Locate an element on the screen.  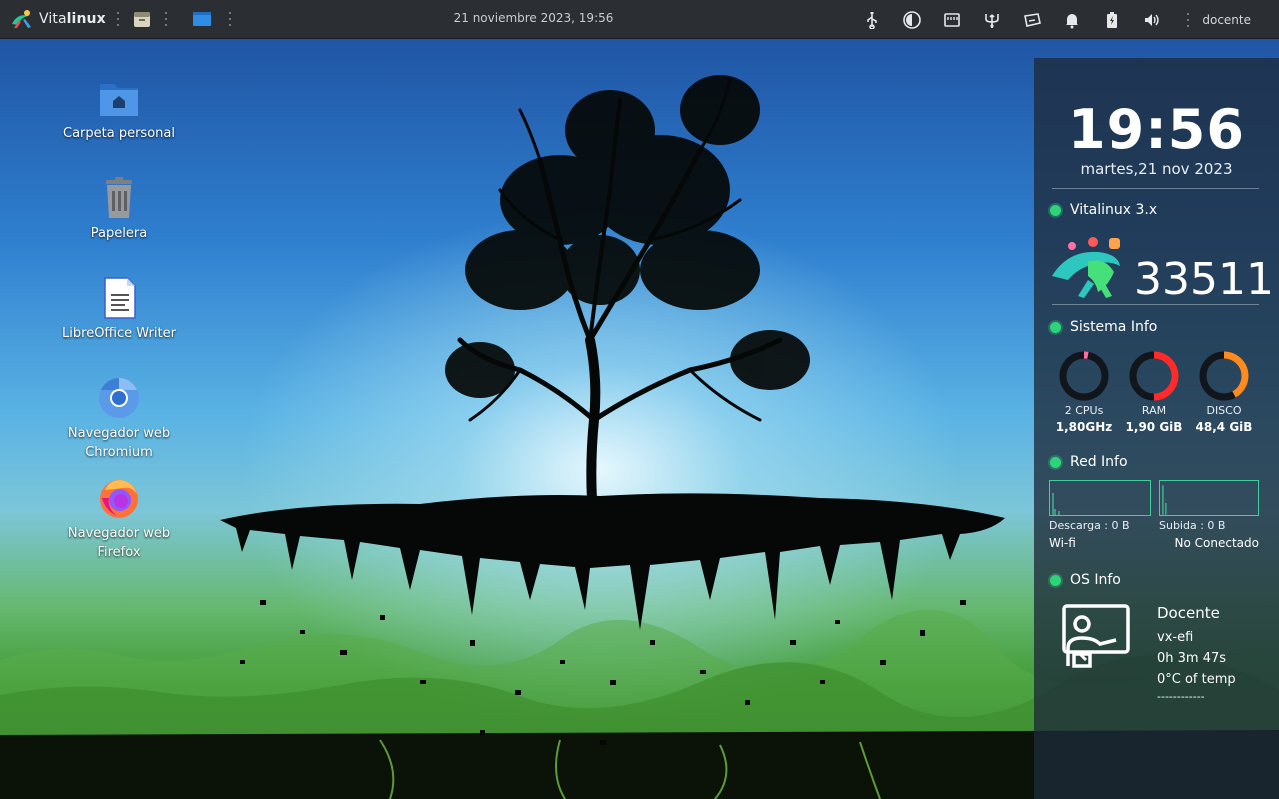
os-uptime: 0h 3m 47s is located at coordinates (1192, 658).